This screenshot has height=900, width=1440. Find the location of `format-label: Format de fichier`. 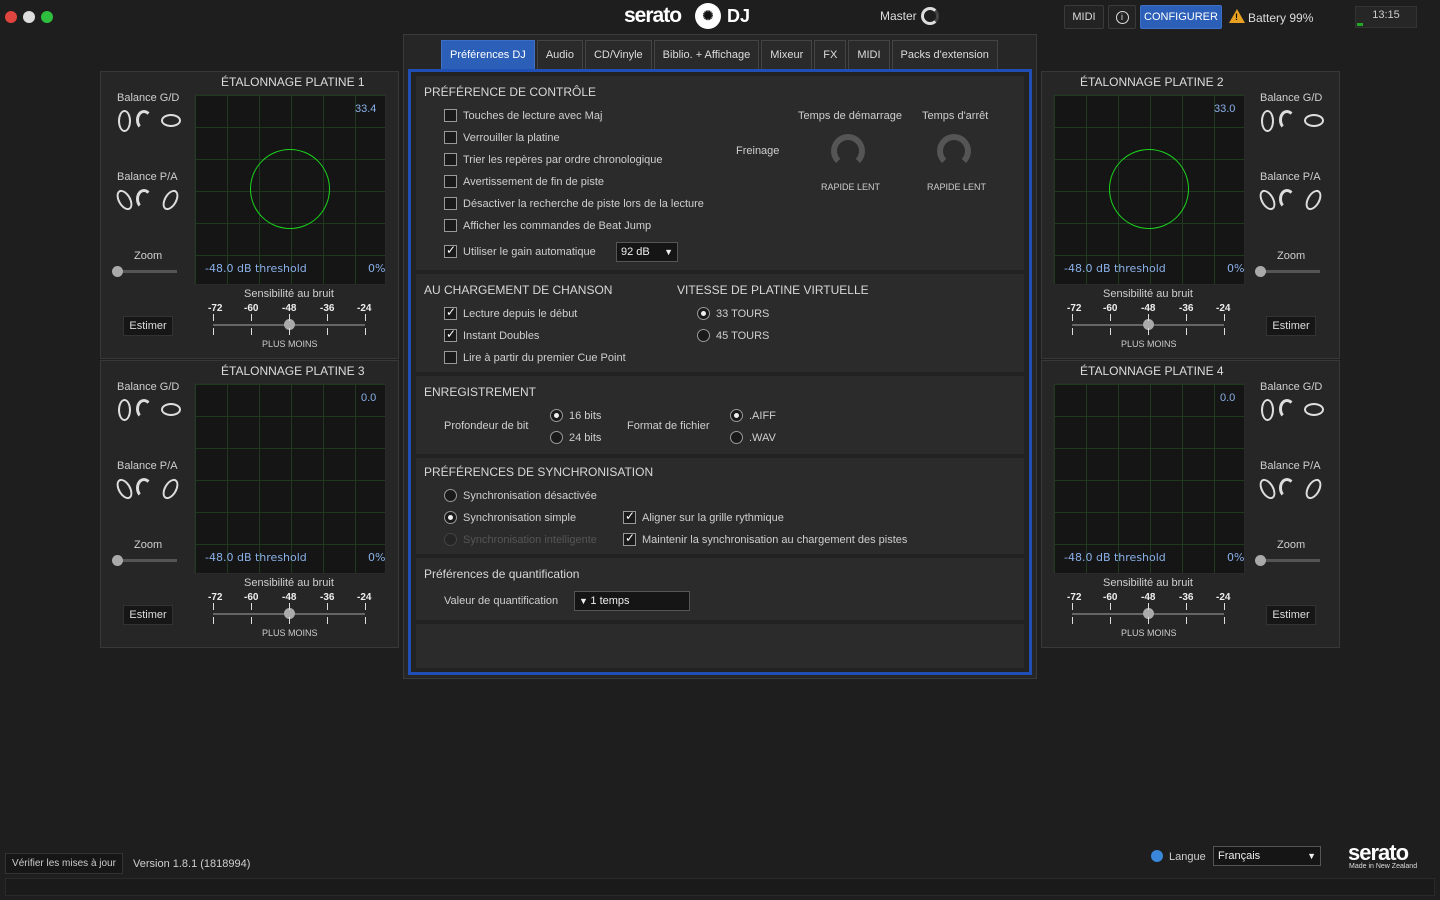

format-label: Format de fichier is located at coordinates (668, 426).